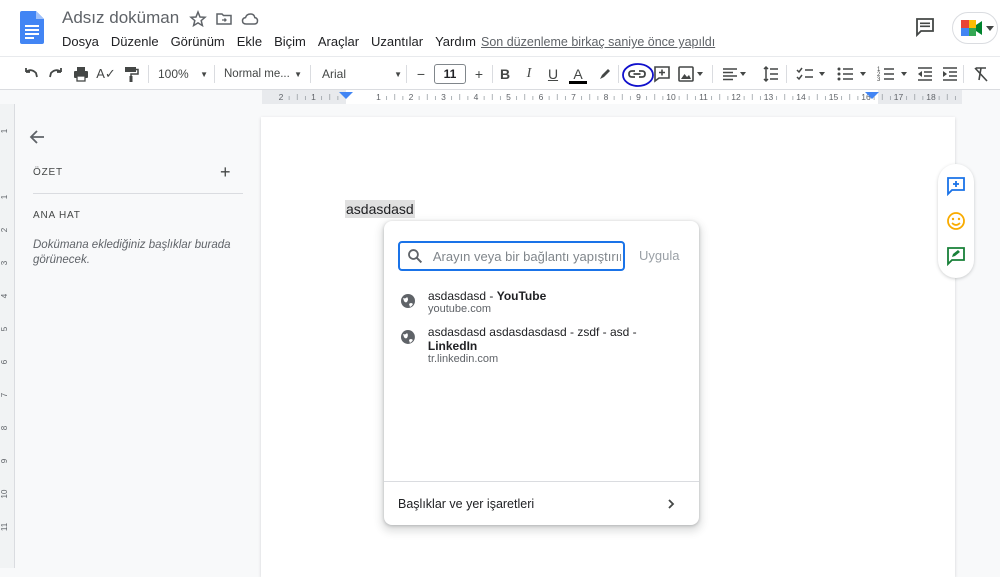  What do you see at coordinates (605, 74) in the screenshot?
I see `highlight-color-icon` at bounding box center [605, 74].